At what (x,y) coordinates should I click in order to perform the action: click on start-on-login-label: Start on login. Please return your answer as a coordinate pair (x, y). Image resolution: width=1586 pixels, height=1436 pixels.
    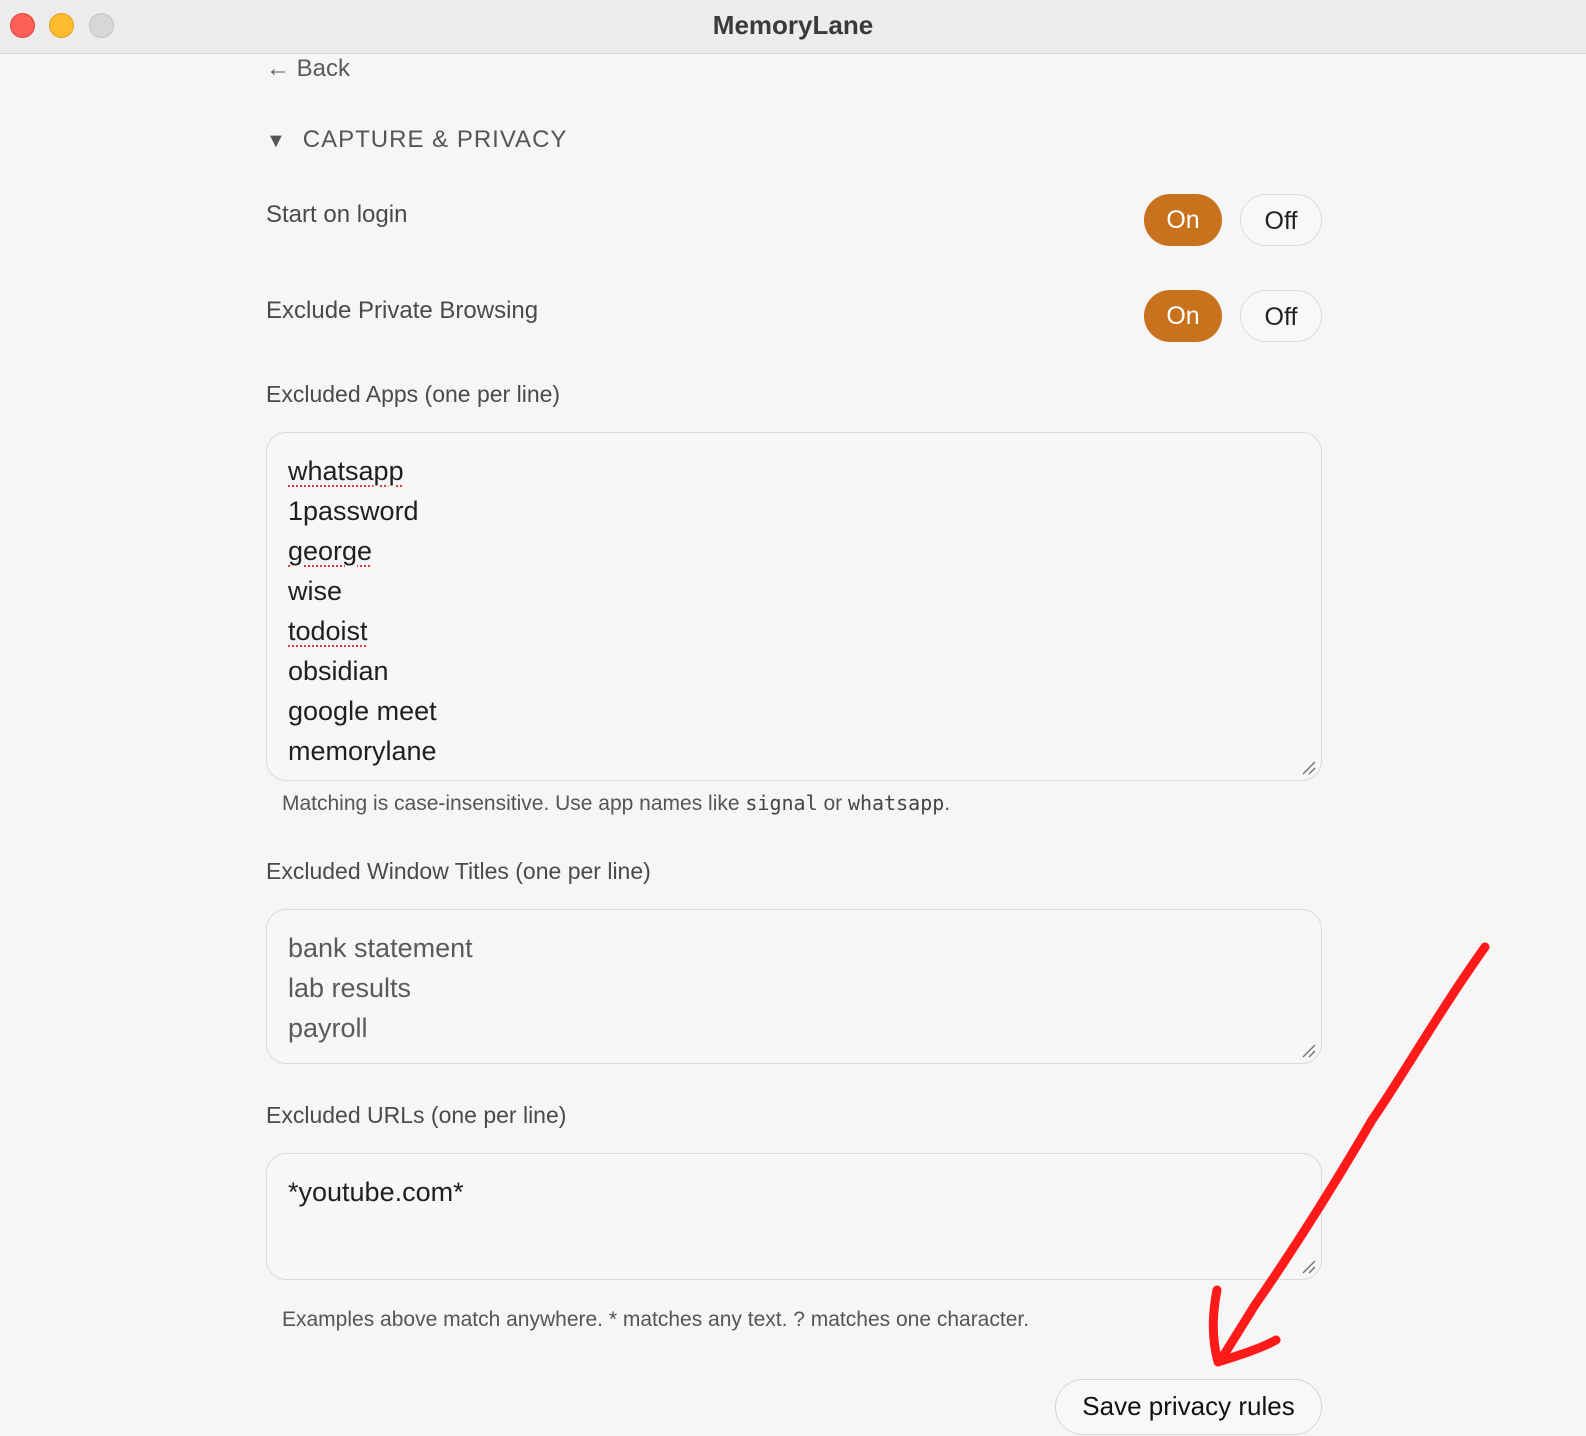
    Looking at the image, I should click on (337, 214).